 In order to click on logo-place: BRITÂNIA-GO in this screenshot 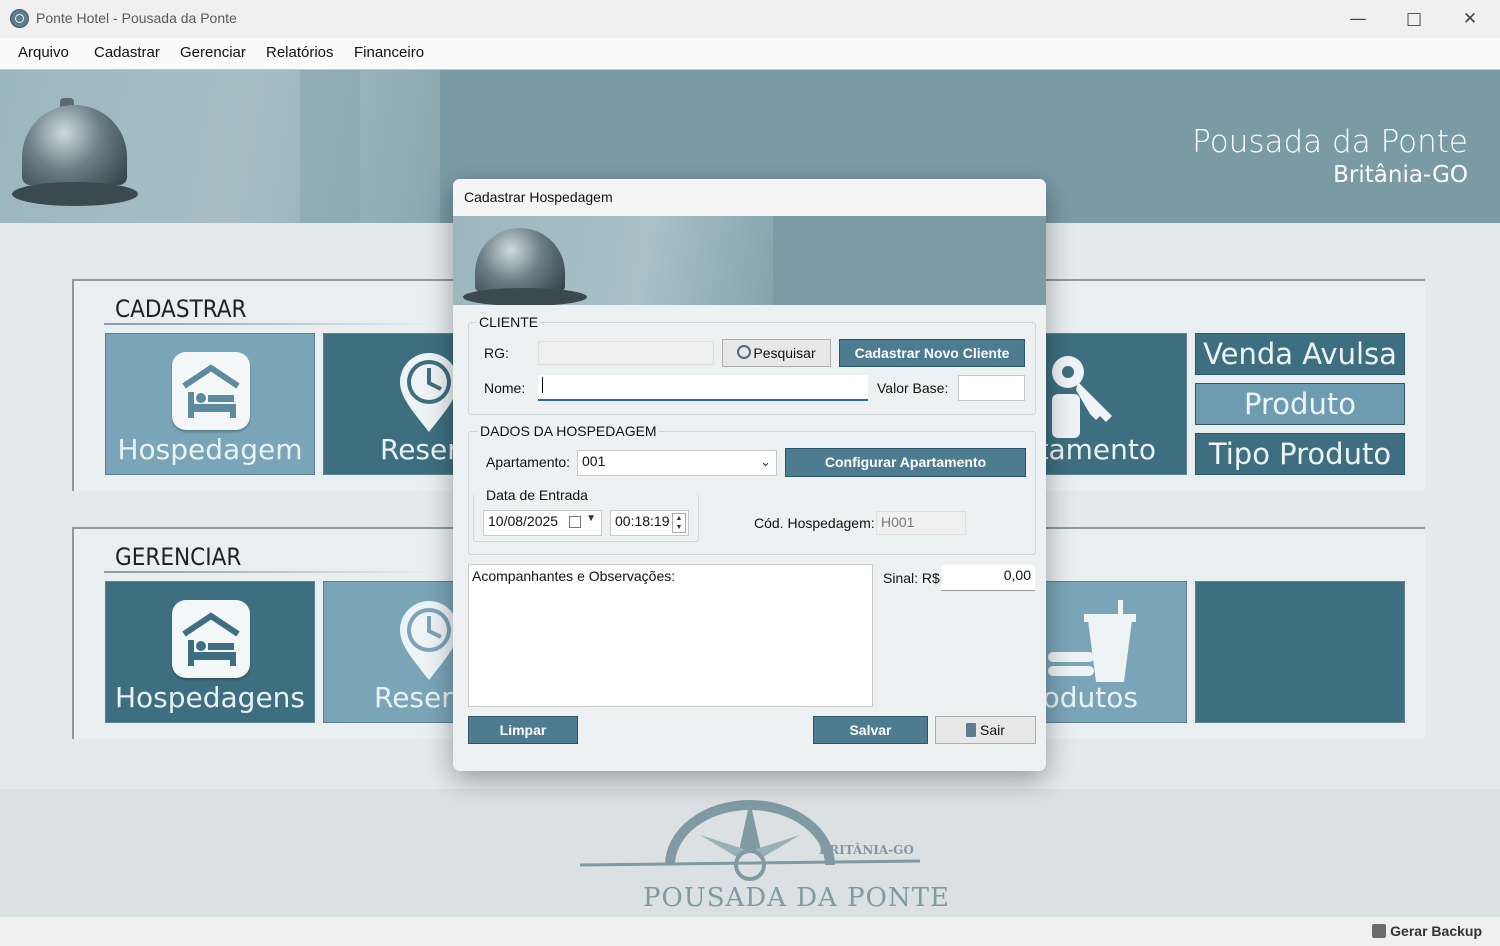, I will do `click(866, 850)`.